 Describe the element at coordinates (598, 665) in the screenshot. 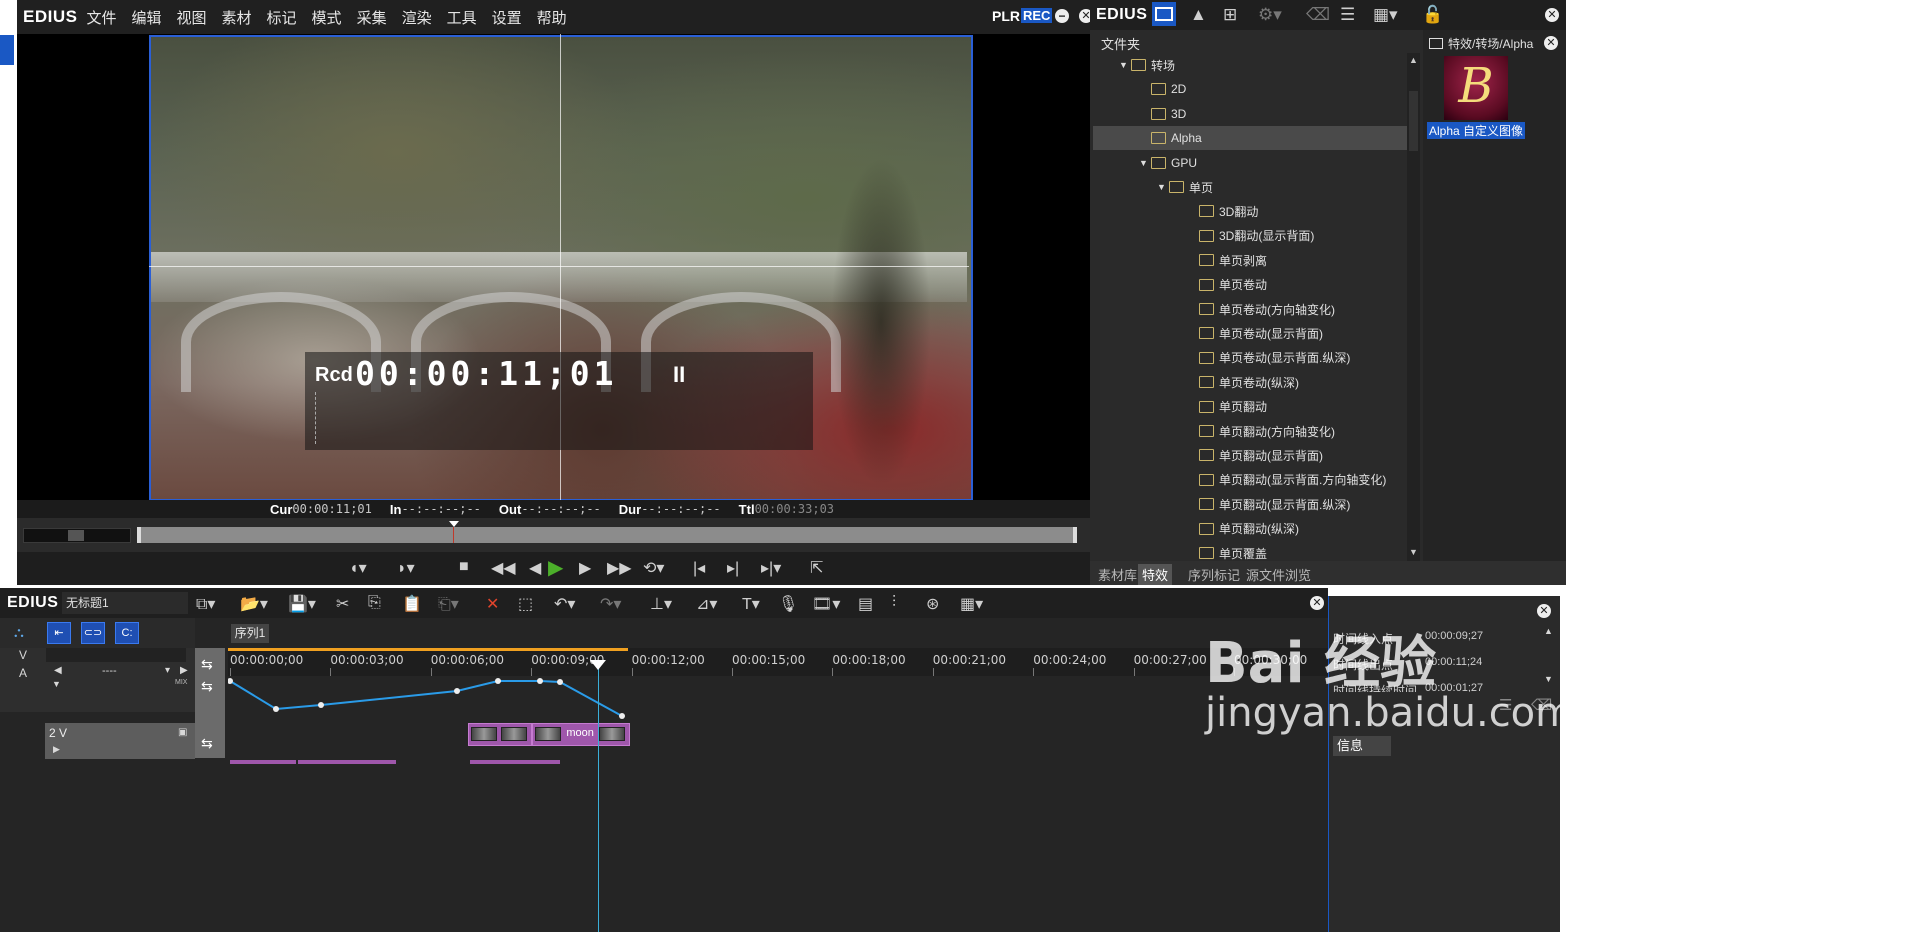

I see `playhead-marker` at that location.